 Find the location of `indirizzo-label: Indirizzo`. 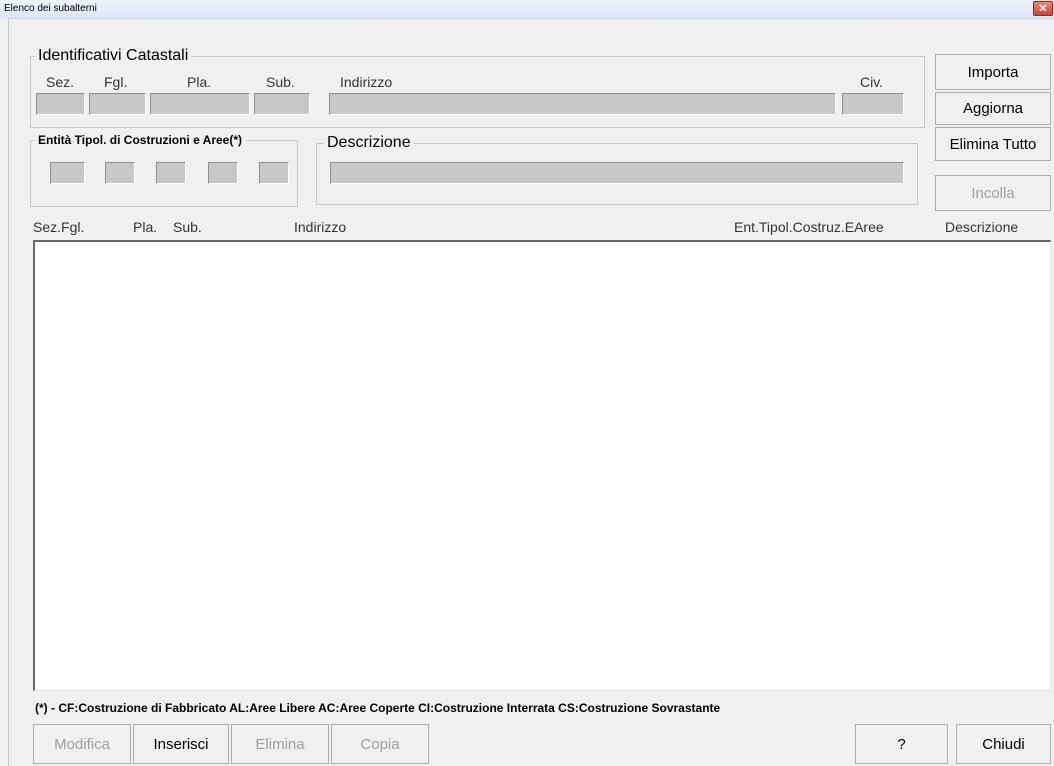

indirizzo-label: Indirizzo is located at coordinates (366, 82).